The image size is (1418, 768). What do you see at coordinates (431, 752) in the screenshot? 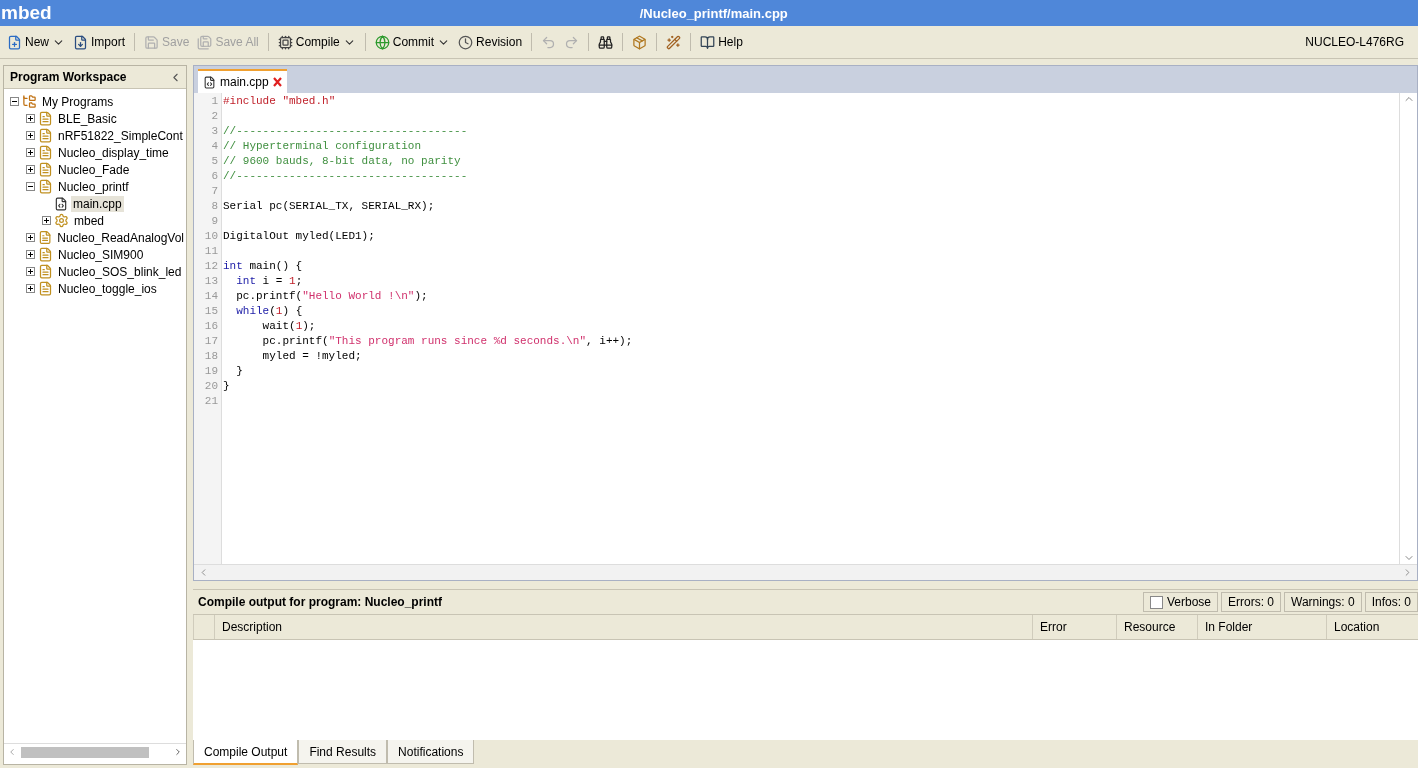
I see `panel-tab: Notifications` at bounding box center [431, 752].